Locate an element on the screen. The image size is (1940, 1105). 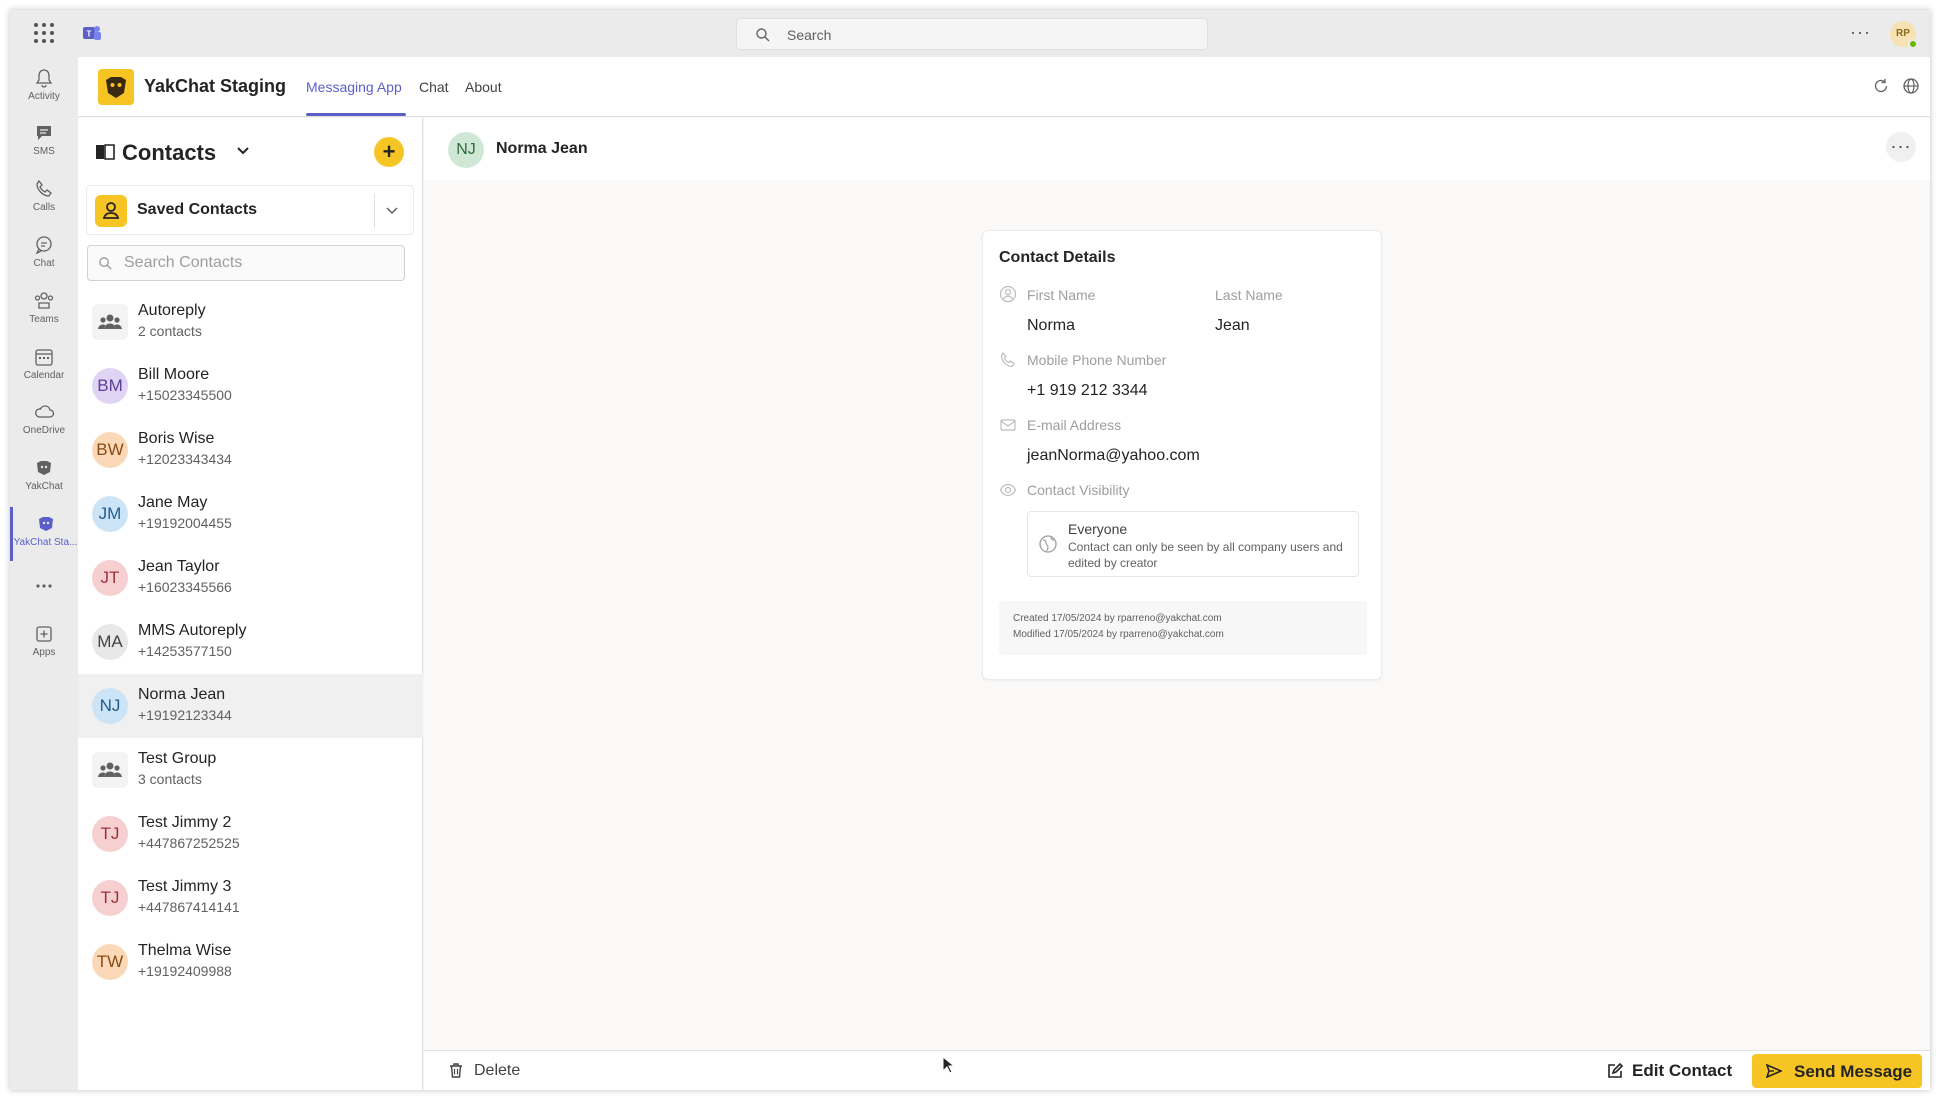
calendar-icon is located at coordinates (44, 357).